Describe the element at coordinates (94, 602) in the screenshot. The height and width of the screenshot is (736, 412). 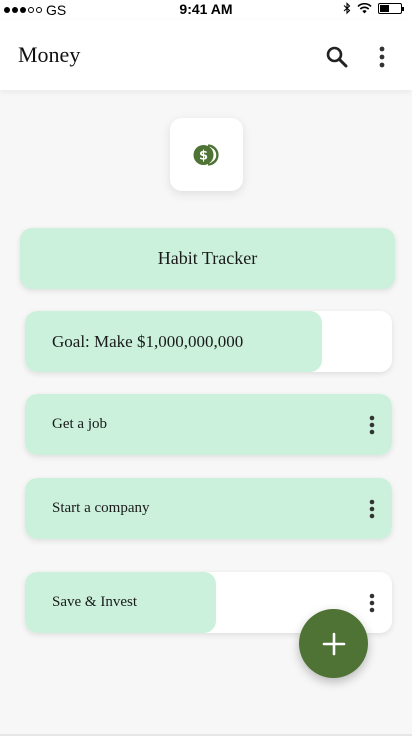
I see `habit-label: Save & Invest` at that location.